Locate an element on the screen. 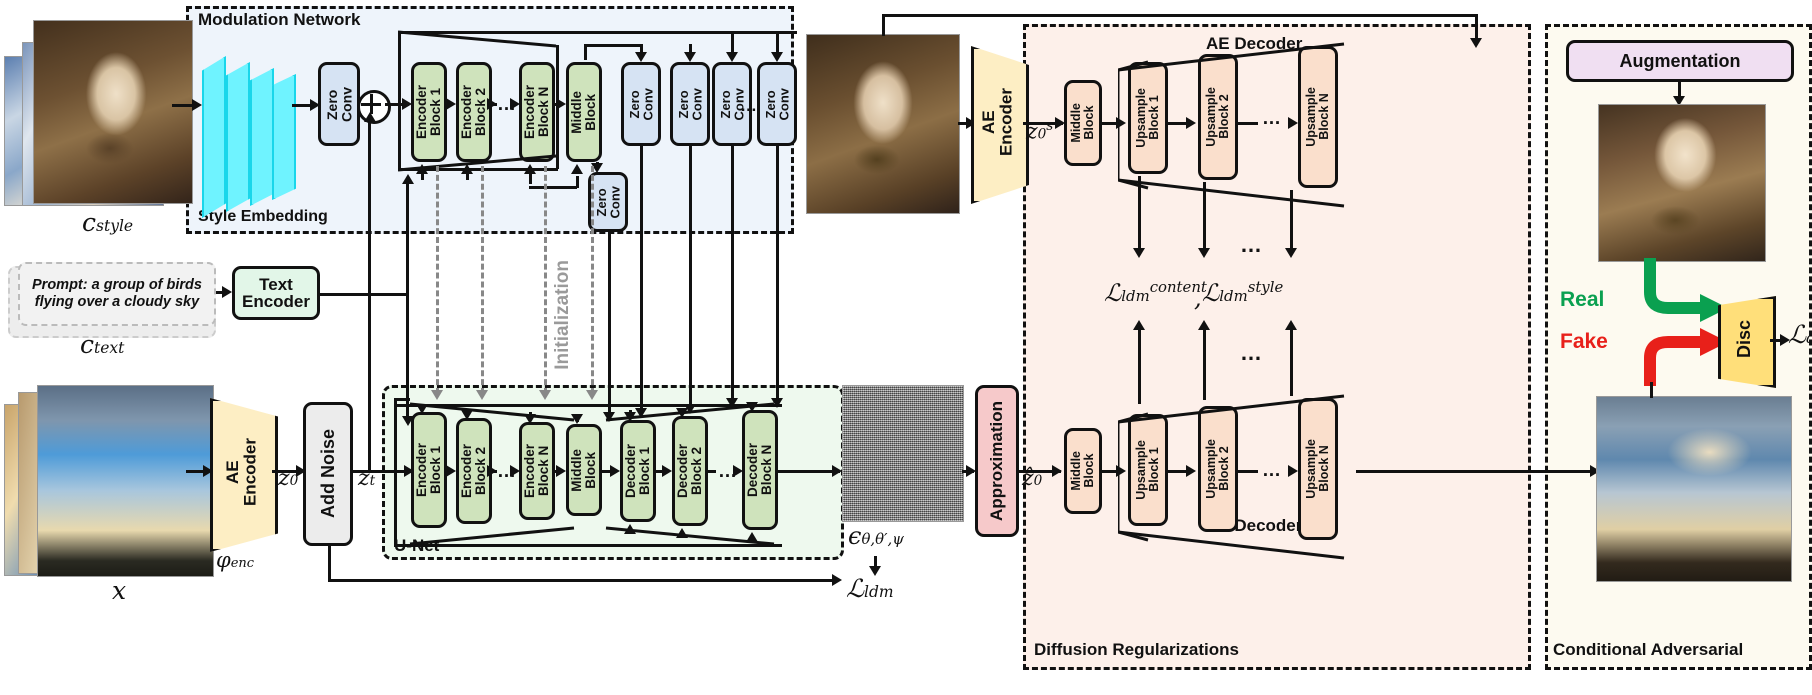 The width and height of the screenshot is (1812, 695). style-image-primary is located at coordinates (113, 112).